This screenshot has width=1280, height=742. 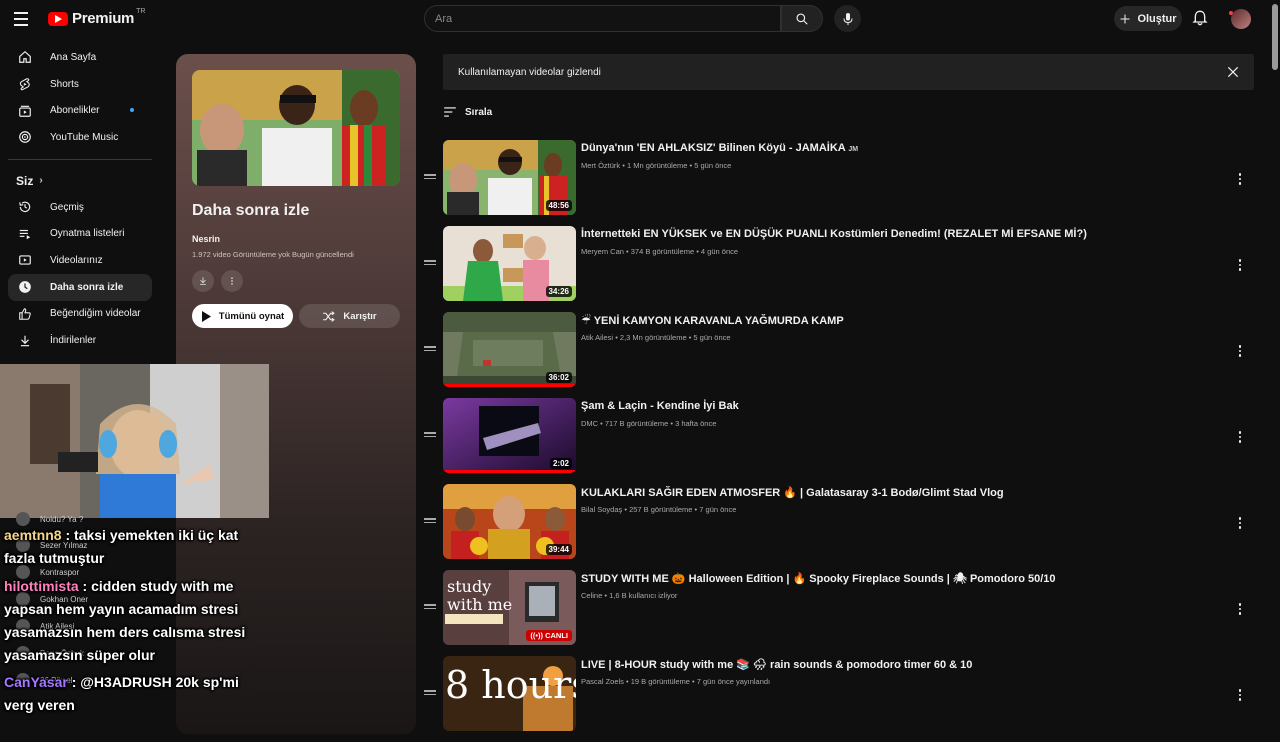 What do you see at coordinates (25, 234) in the screenshot?
I see `playlists-icon` at bounding box center [25, 234].